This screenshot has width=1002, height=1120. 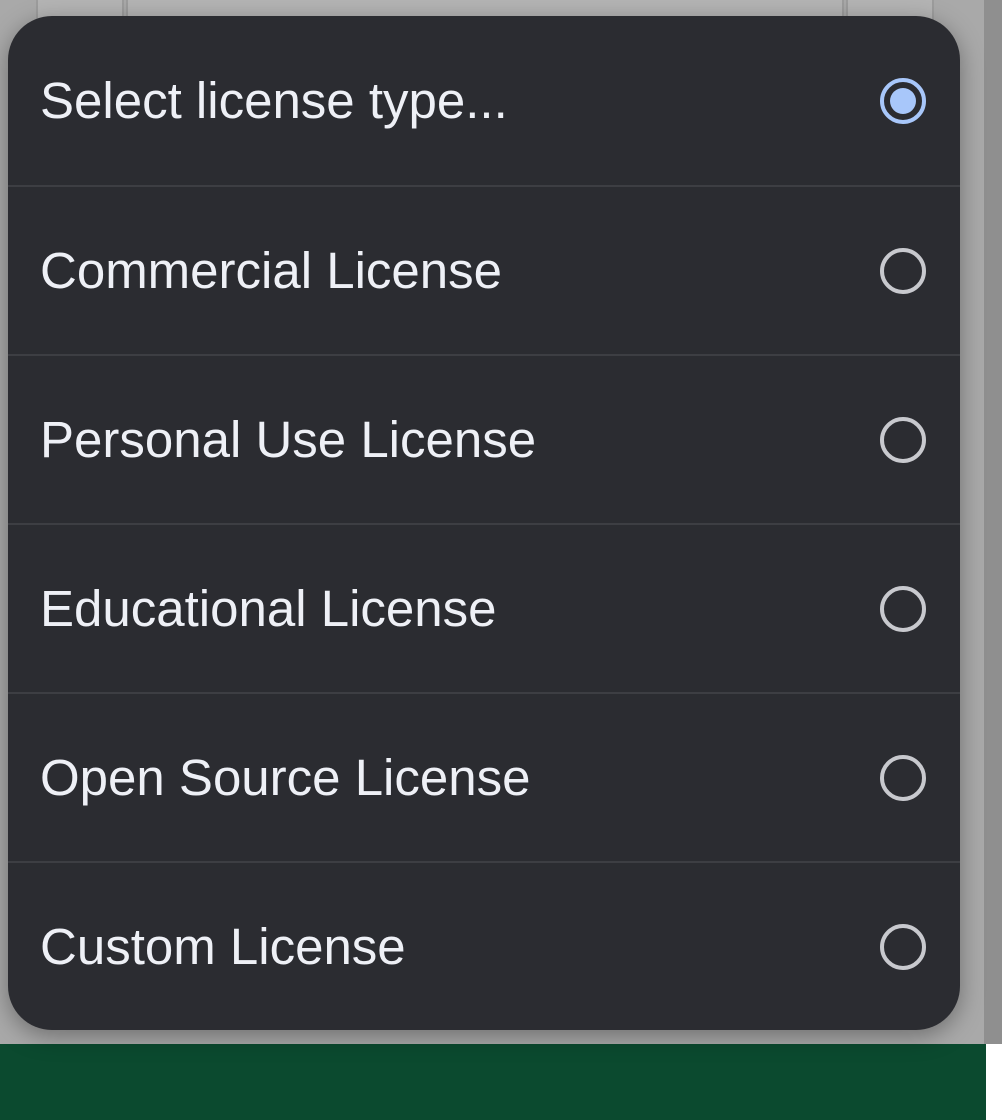 I want to click on option-label: Personal Use License, so click(x=288, y=439).